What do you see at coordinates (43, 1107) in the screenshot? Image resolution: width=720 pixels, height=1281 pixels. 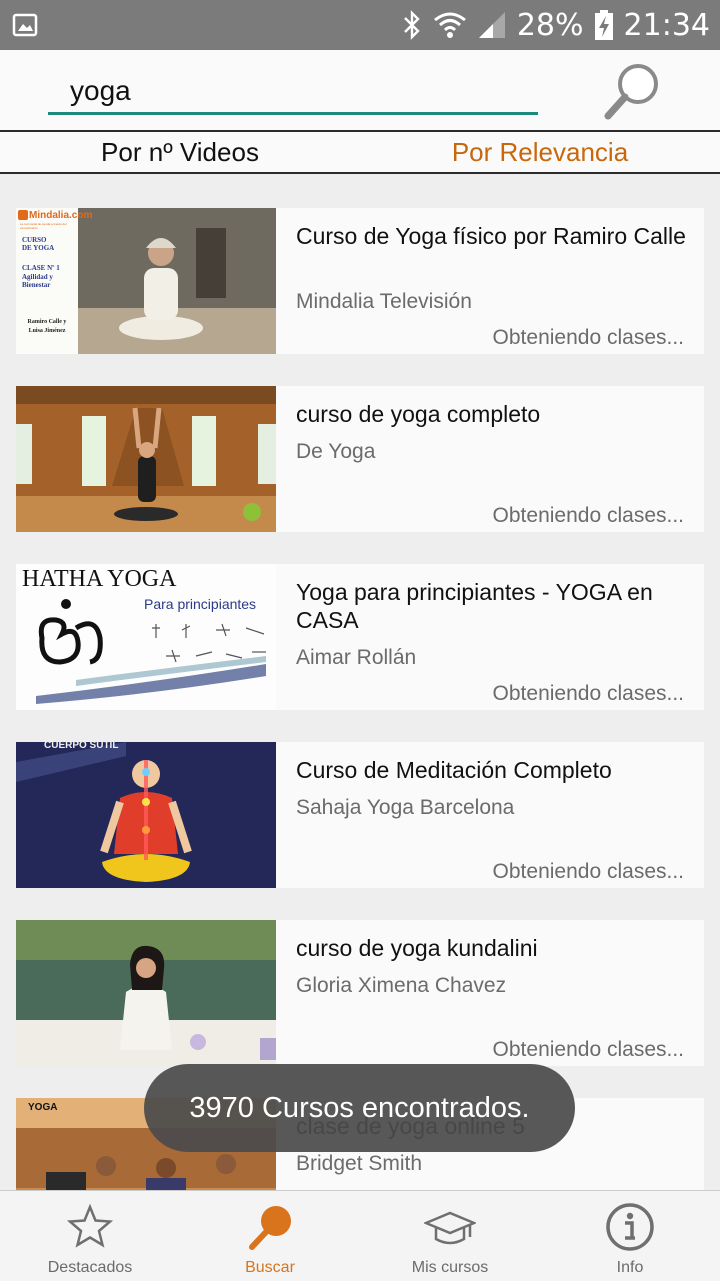 I see `thumb-heading: YOGA` at bounding box center [43, 1107].